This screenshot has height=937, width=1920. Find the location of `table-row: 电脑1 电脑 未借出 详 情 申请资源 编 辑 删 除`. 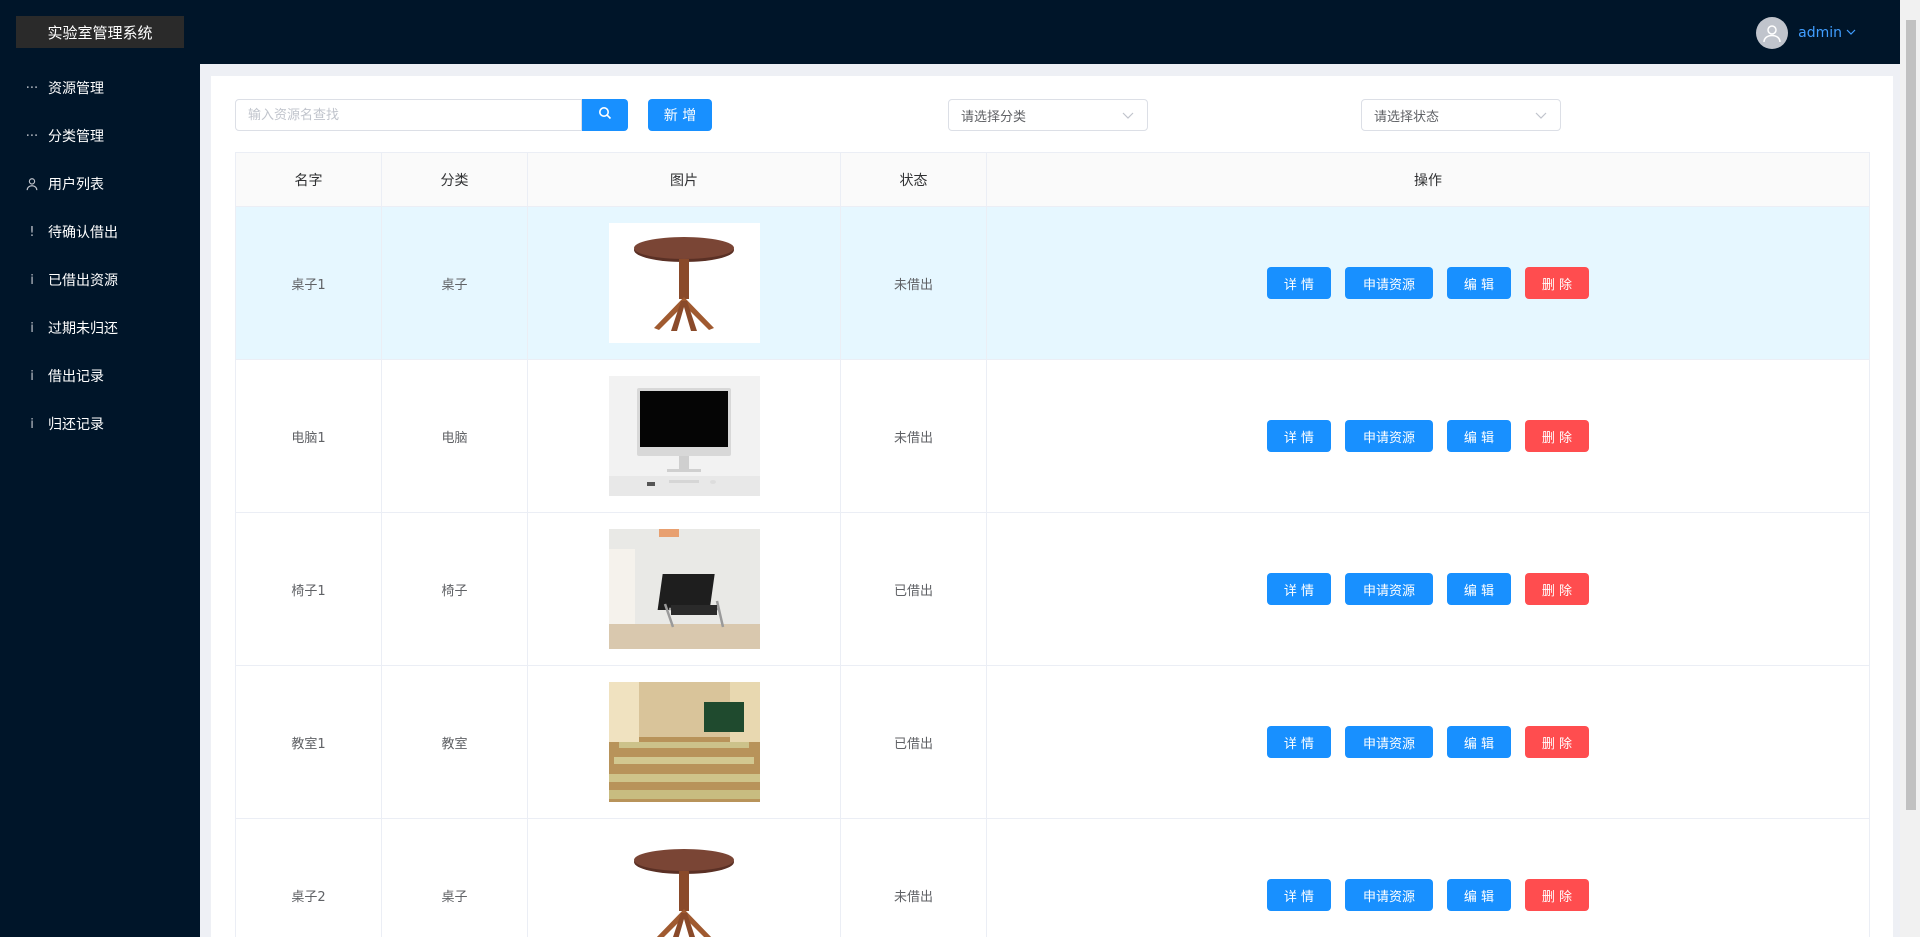

table-row: 电脑1 电脑 未借出 详 情 申请资源 编 辑 删 除 is located at coordinates (1052, 436).